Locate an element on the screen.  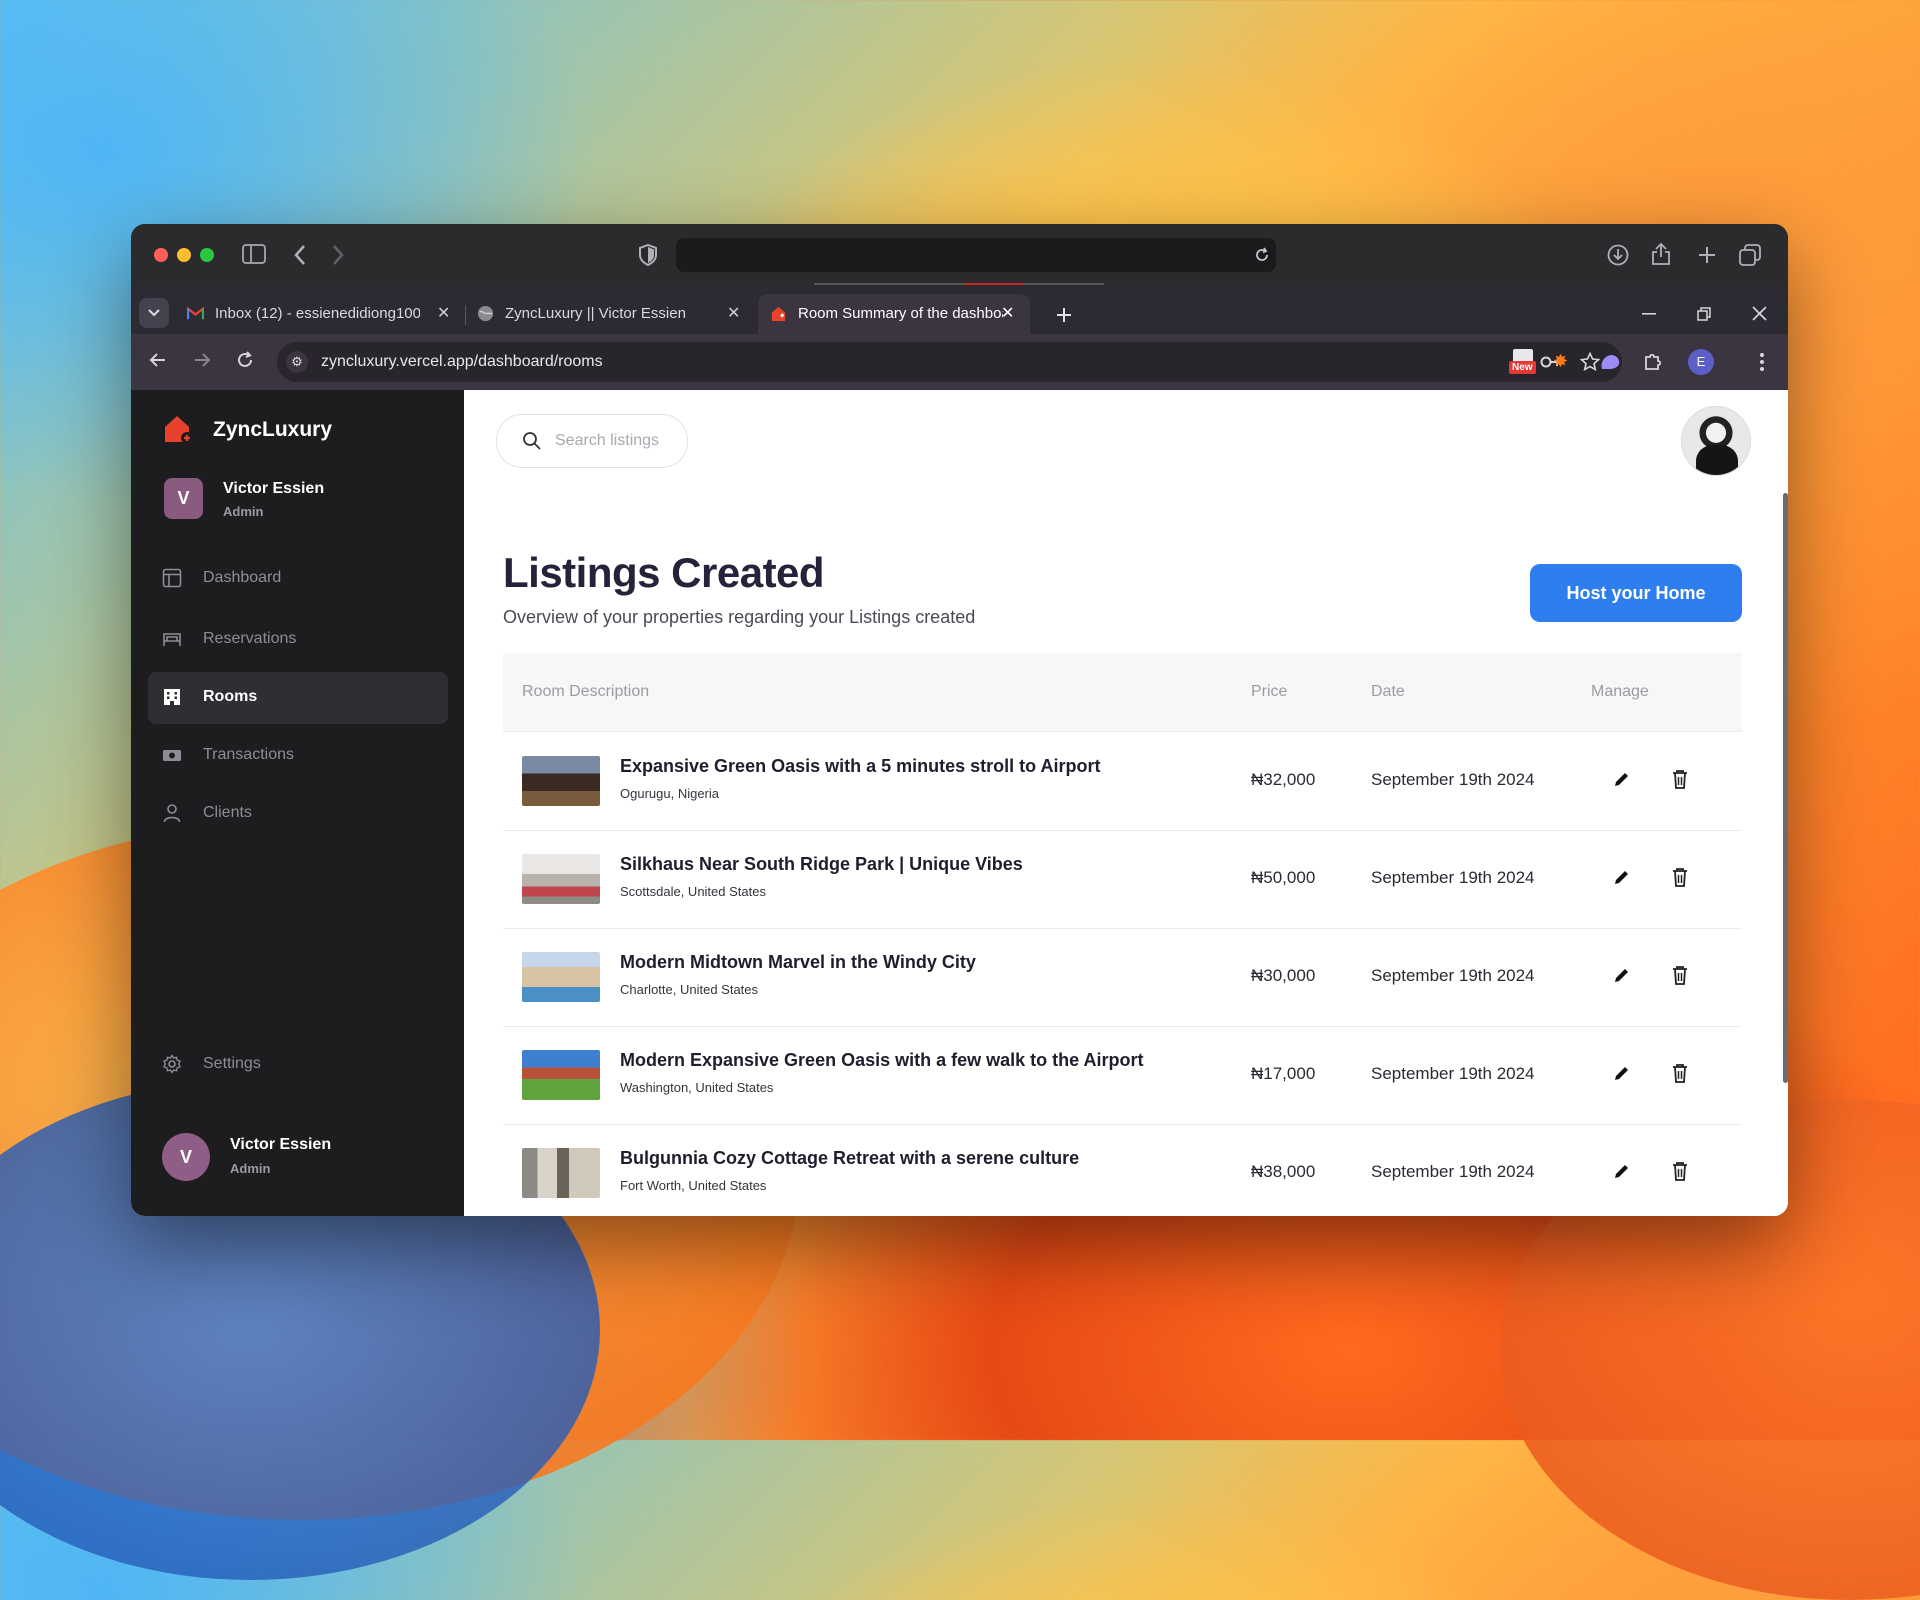
listing-location: Fort Worth, United States is located at coordinates (693, 1185).